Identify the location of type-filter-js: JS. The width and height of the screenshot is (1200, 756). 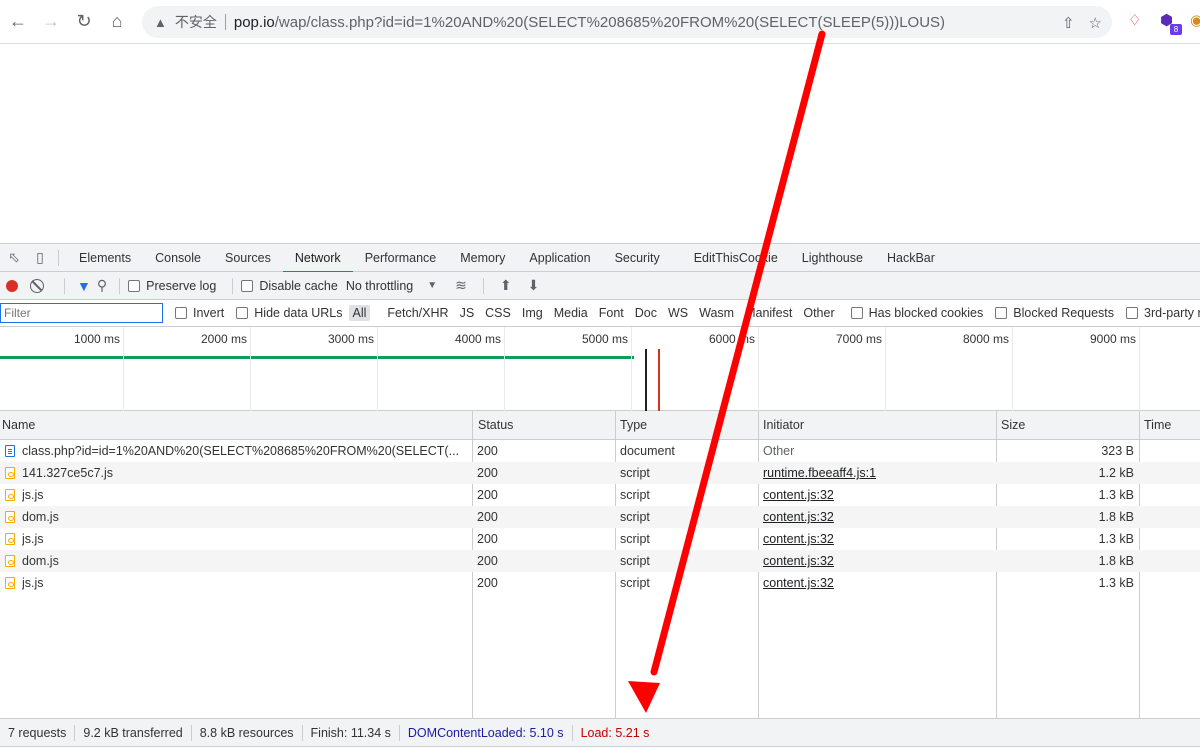
(467, 313).